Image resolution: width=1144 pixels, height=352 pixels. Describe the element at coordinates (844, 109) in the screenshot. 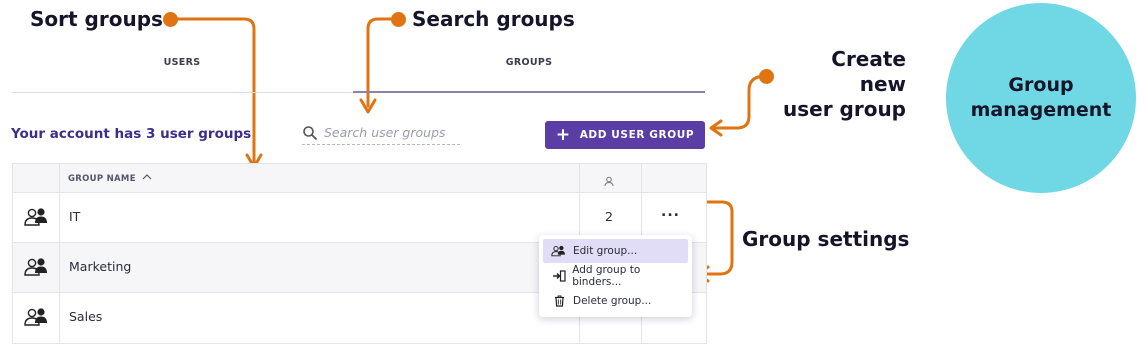

I see `callout-create-line2: user group` at that location.